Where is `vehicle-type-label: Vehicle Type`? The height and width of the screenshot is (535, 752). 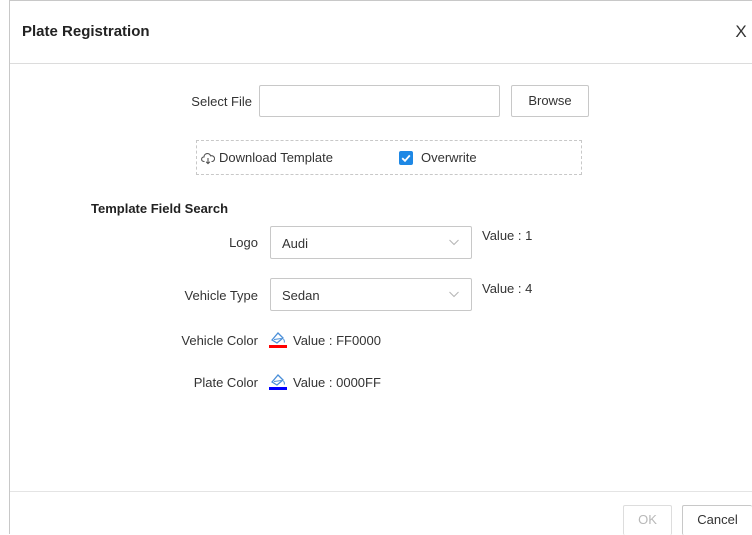
vehicle-type-label: Vehicle Type is located at coordinates (221, 295).